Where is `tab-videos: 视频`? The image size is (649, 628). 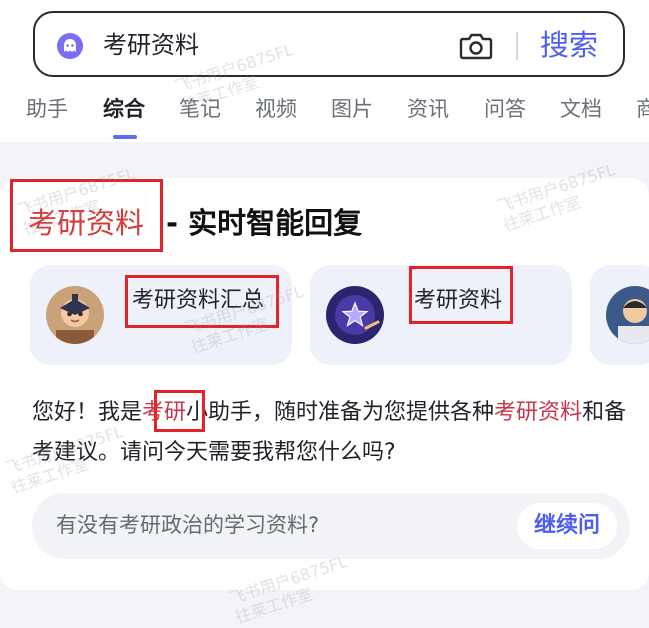
tab-videos: 视频 is located at coordinates (276, 109).